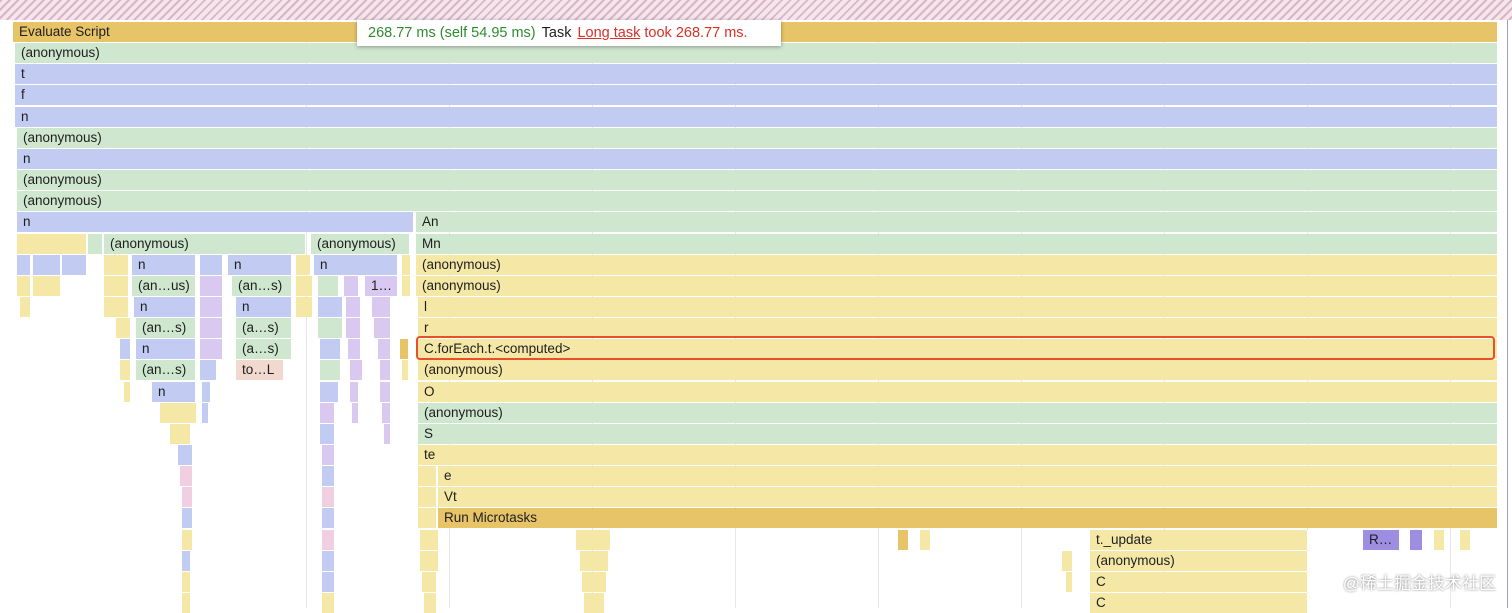  What do you see at coordinates (958, 391) in the screenshot?
I see `flame-frame: O` at bounding box center [958, 391].